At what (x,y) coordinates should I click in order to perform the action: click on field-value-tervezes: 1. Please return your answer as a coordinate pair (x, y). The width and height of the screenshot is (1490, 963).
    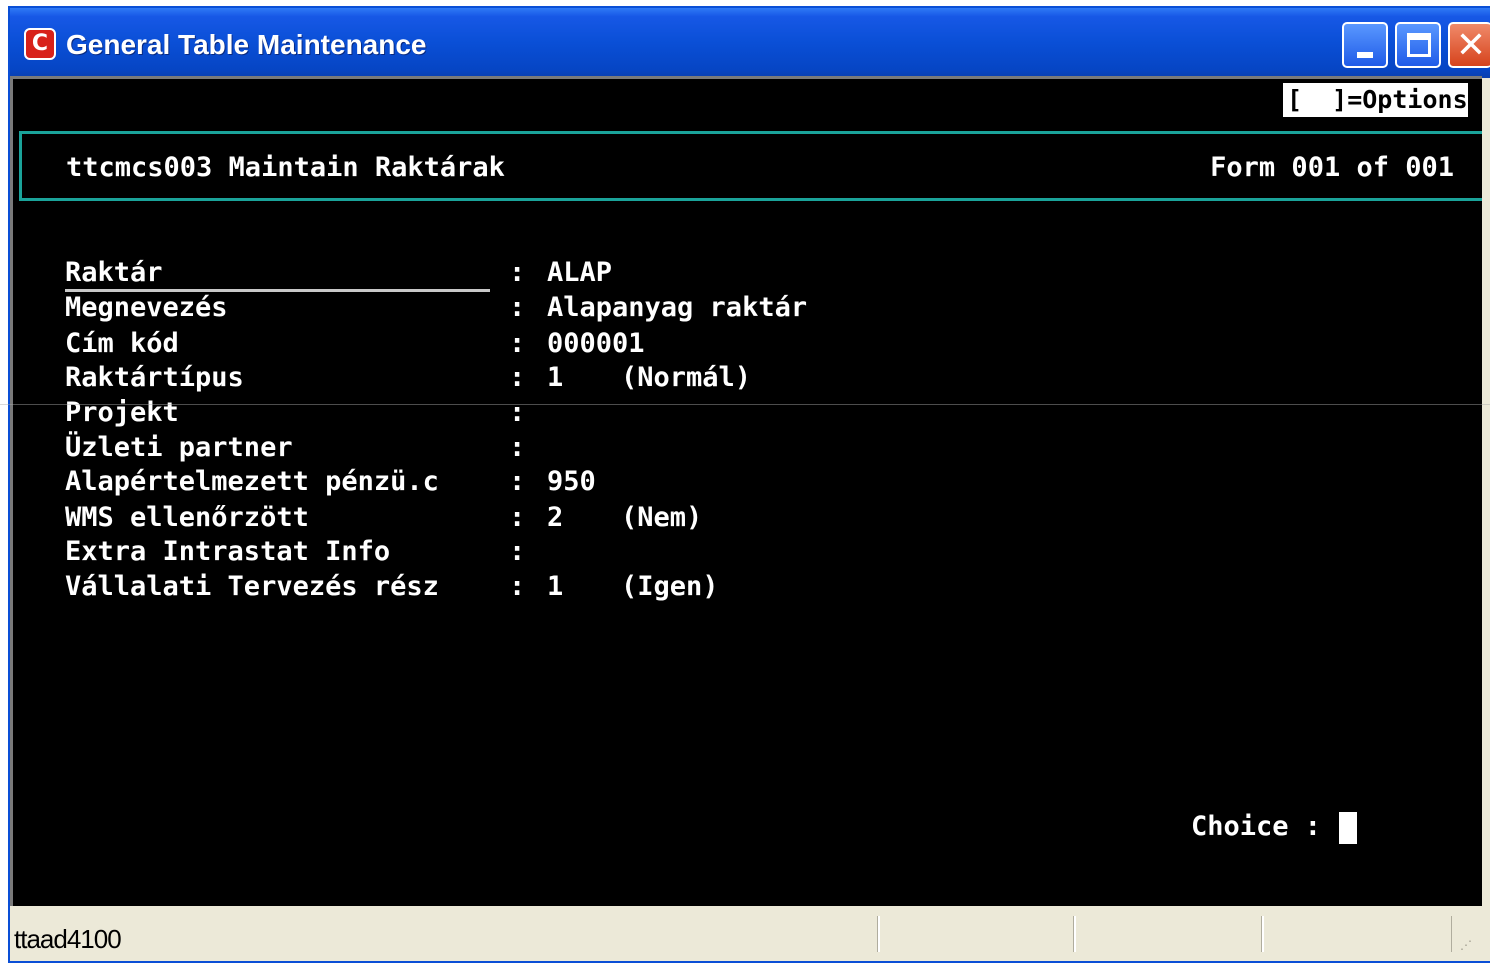
    Looking at the image, I should click on (555, 587).